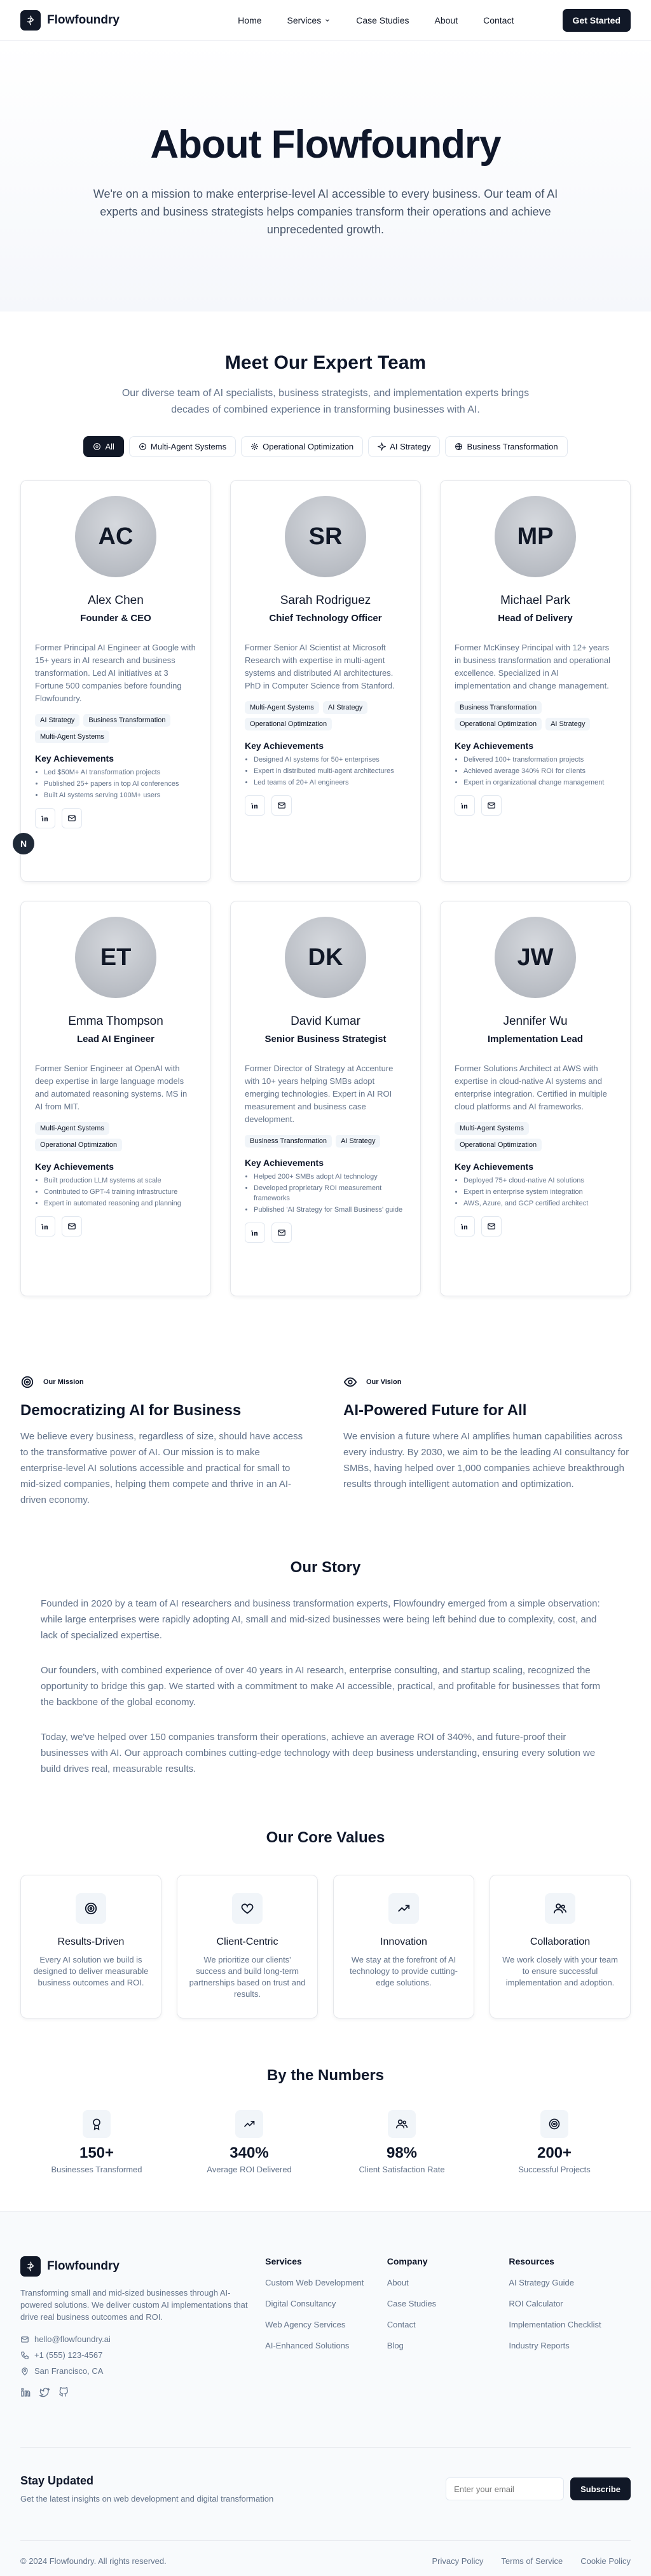 This screenshot has width=651, height=2576. I want to click on nav-link-case-studies: Case Studies, so click(382, 20).